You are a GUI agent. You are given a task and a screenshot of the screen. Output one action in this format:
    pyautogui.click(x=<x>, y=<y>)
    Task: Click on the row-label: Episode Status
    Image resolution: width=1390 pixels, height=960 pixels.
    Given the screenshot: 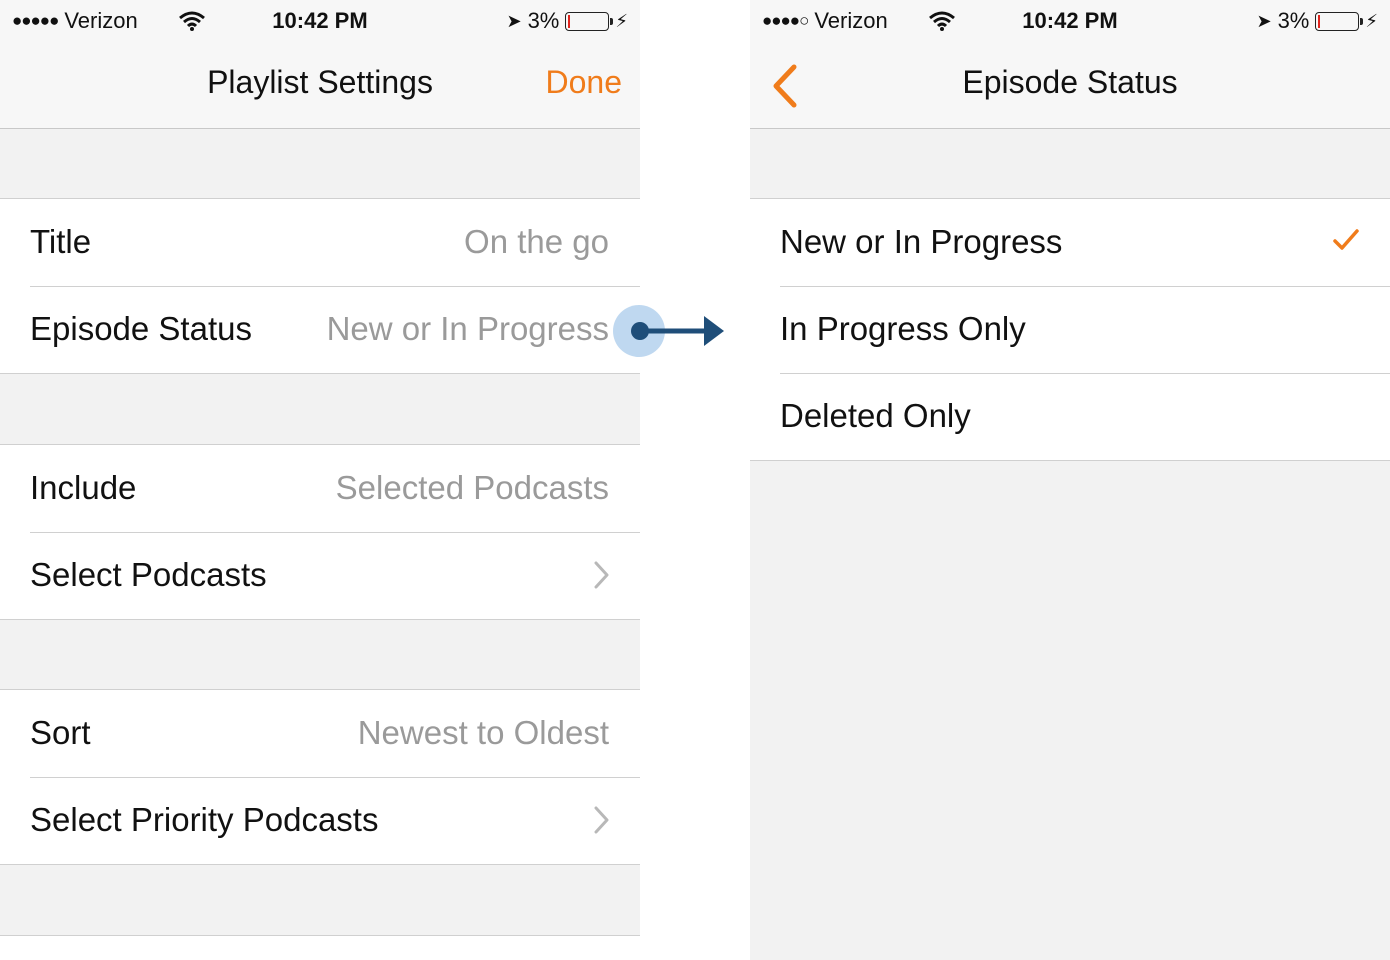 What is the action you would take?
    pyautogui.click(x=141, y=328)
    